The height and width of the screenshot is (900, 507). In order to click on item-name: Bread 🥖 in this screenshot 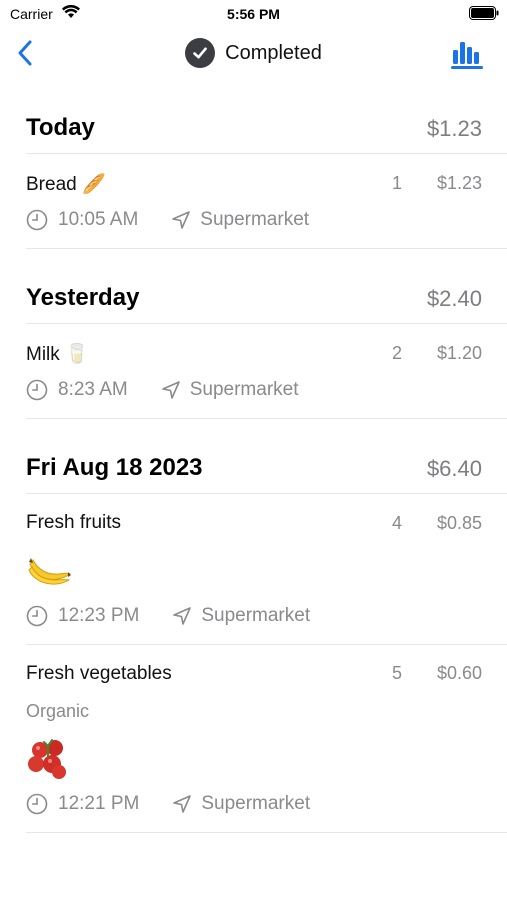, I will do `click(66, 184)`.